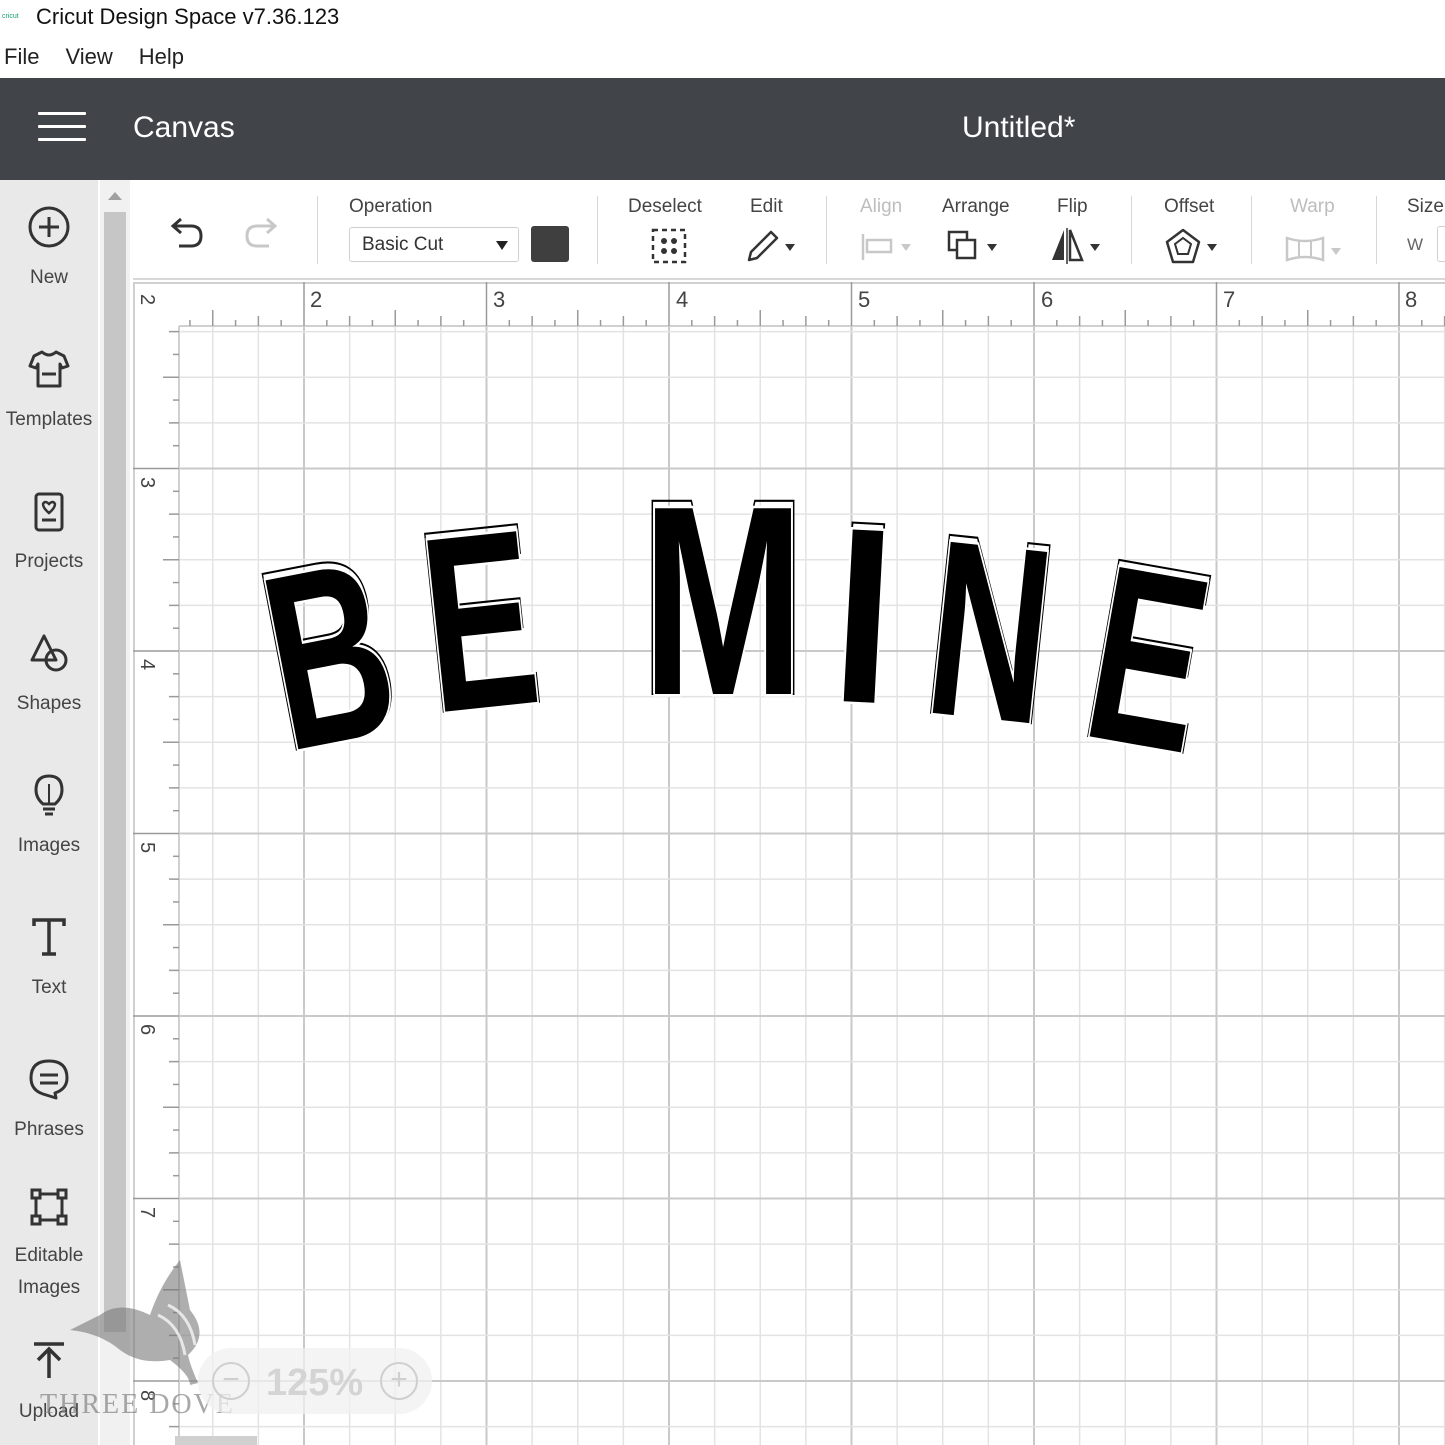 This screenshot has height=1445, width=1445. What do you see at coordinates (262, 234) in the screenshot?
I see `redo-icon` at bounding box center [262, 234].